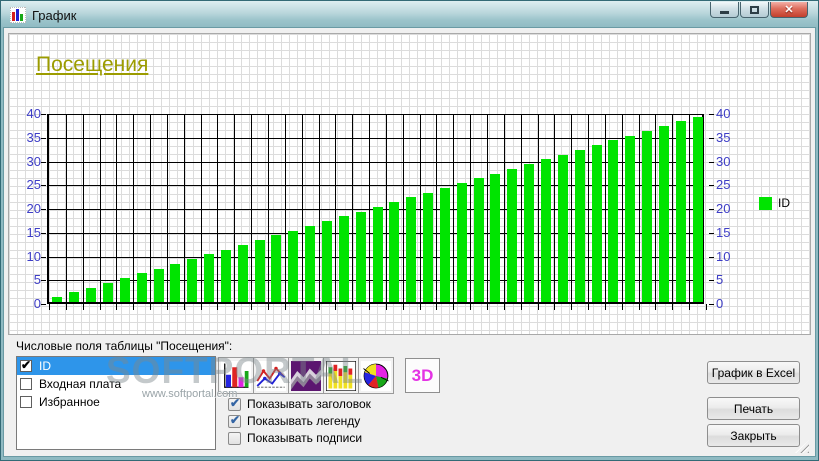  What do you see at coordinates (753, 372) in the screenshot?
I see `export-excel-button: График в Excel` at bounding box center [753, 372].